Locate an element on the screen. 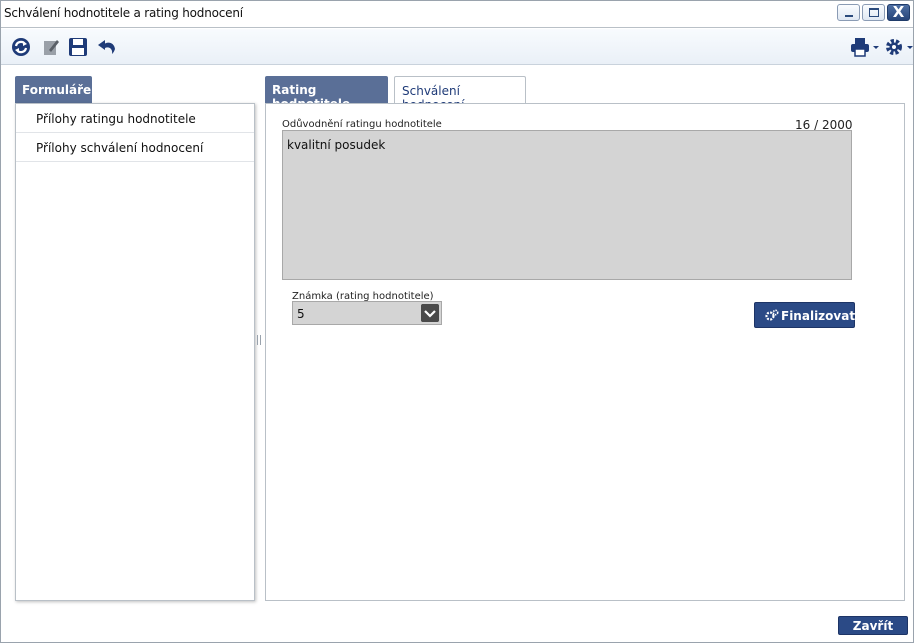  settings-icon is located at coordinates (899, 47).